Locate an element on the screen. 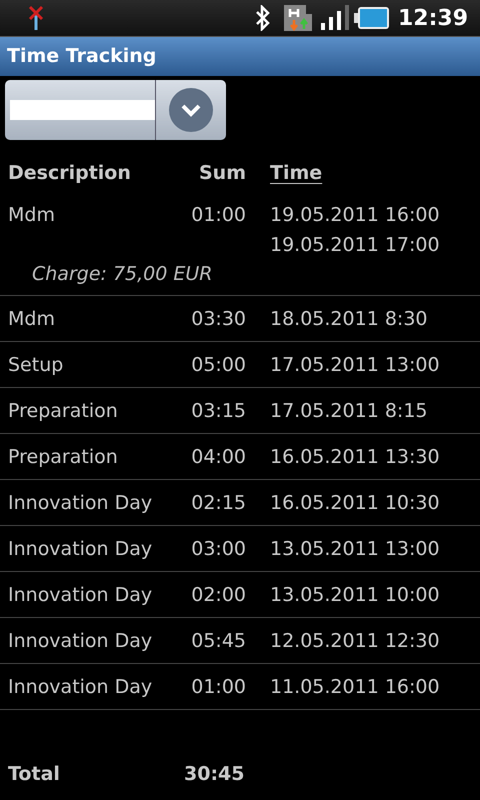  entry-row: Preparation 04:00 16.05.2011 13:30 is located at coordinates (240, 457).